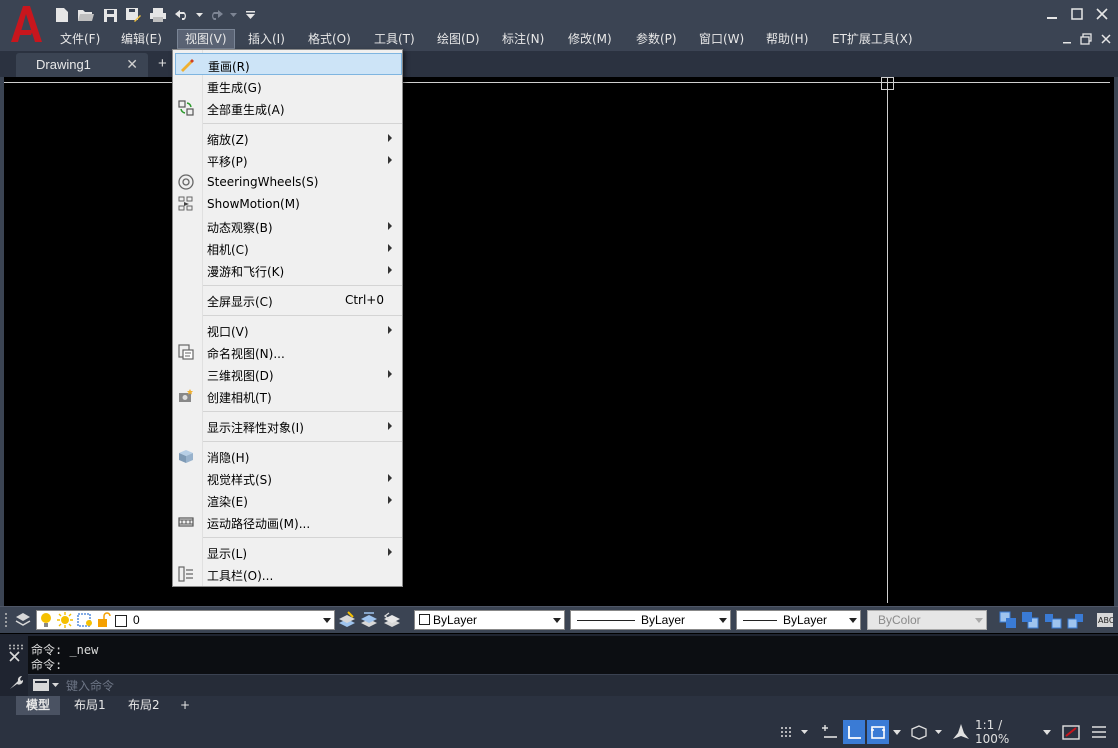 The height and width of the screenshot is (748, 1118). What do you see at coordinates (288, 64) in the screenshot?
I see `menu-item-redraw: 重画(R)` at bounding box center [288, 64].